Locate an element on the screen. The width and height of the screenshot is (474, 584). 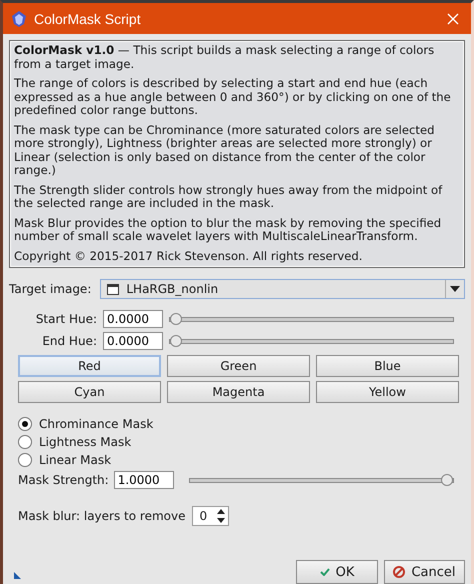
description-paragraph: Copyright © 2015-2017 Rick Stevenson. All rights reserved. is located at coordinates (189, 256).